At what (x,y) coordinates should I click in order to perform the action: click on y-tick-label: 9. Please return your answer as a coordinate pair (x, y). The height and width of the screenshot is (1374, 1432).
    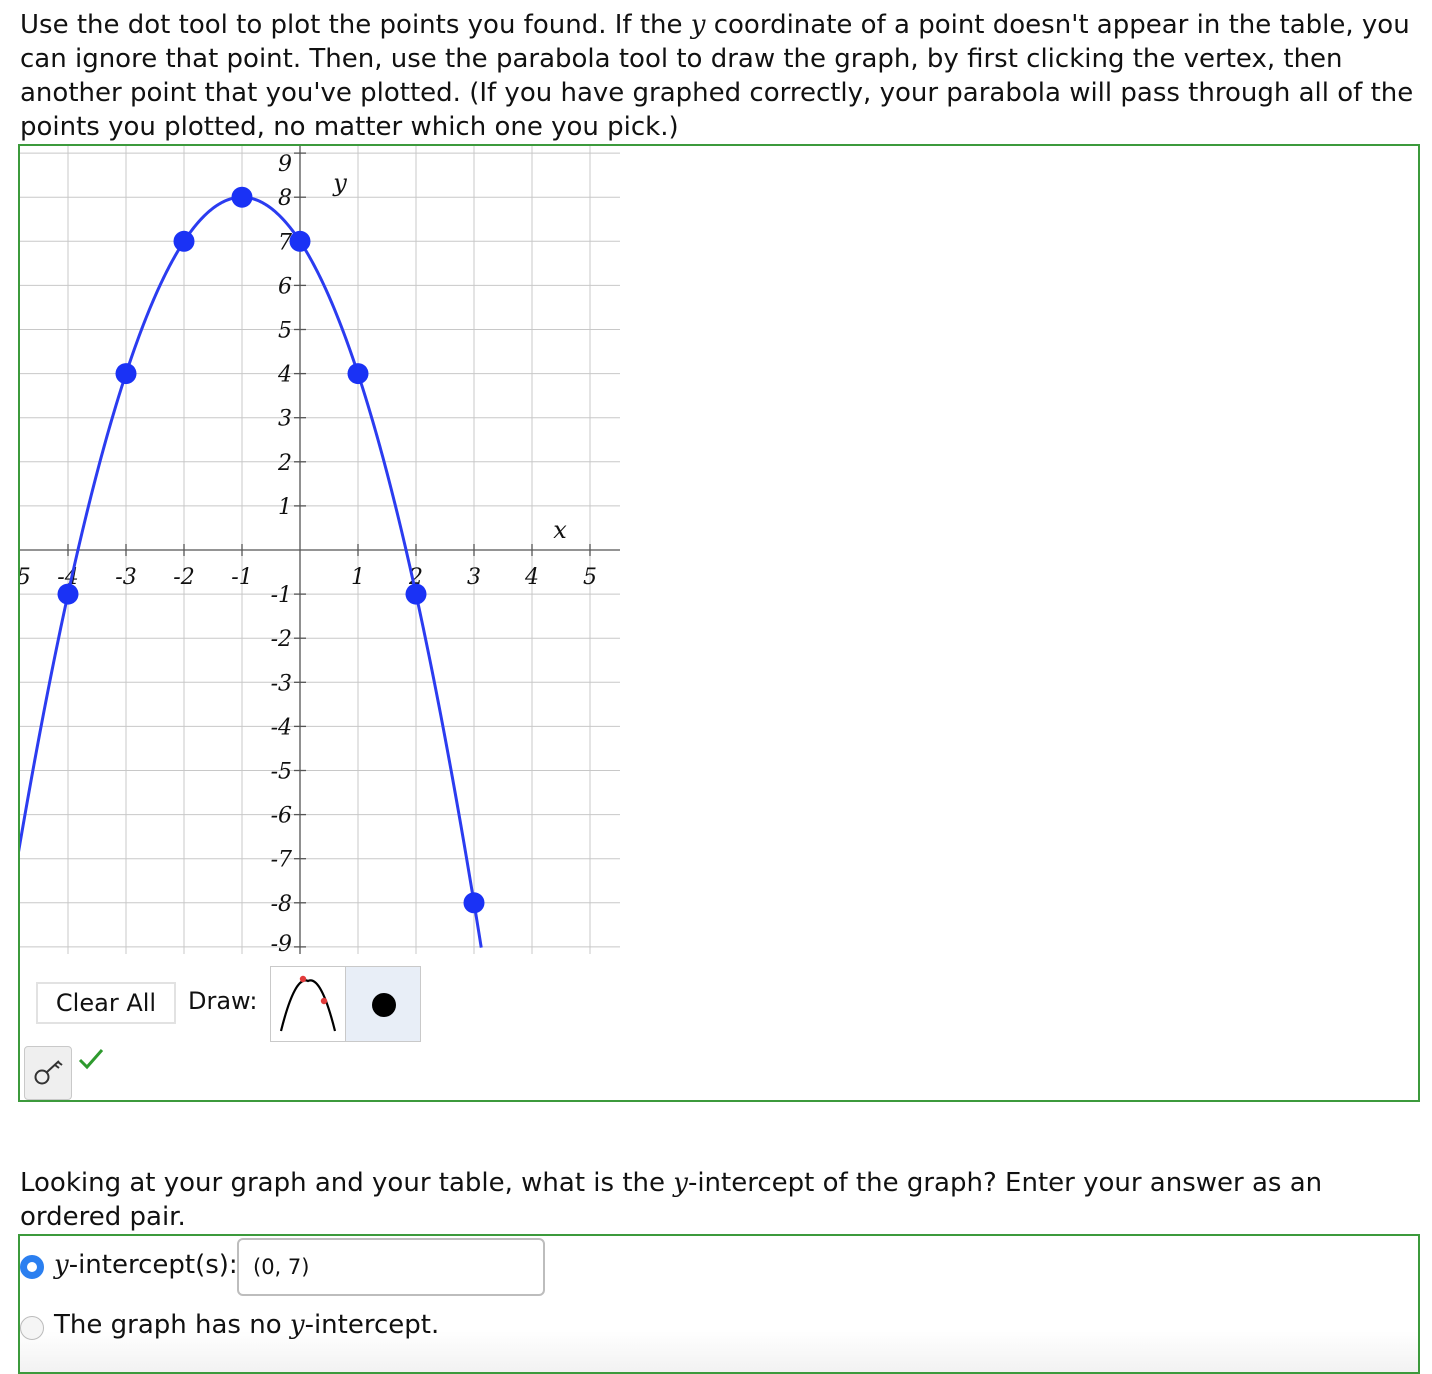
    Looking at the image, I should click on (285, 164).